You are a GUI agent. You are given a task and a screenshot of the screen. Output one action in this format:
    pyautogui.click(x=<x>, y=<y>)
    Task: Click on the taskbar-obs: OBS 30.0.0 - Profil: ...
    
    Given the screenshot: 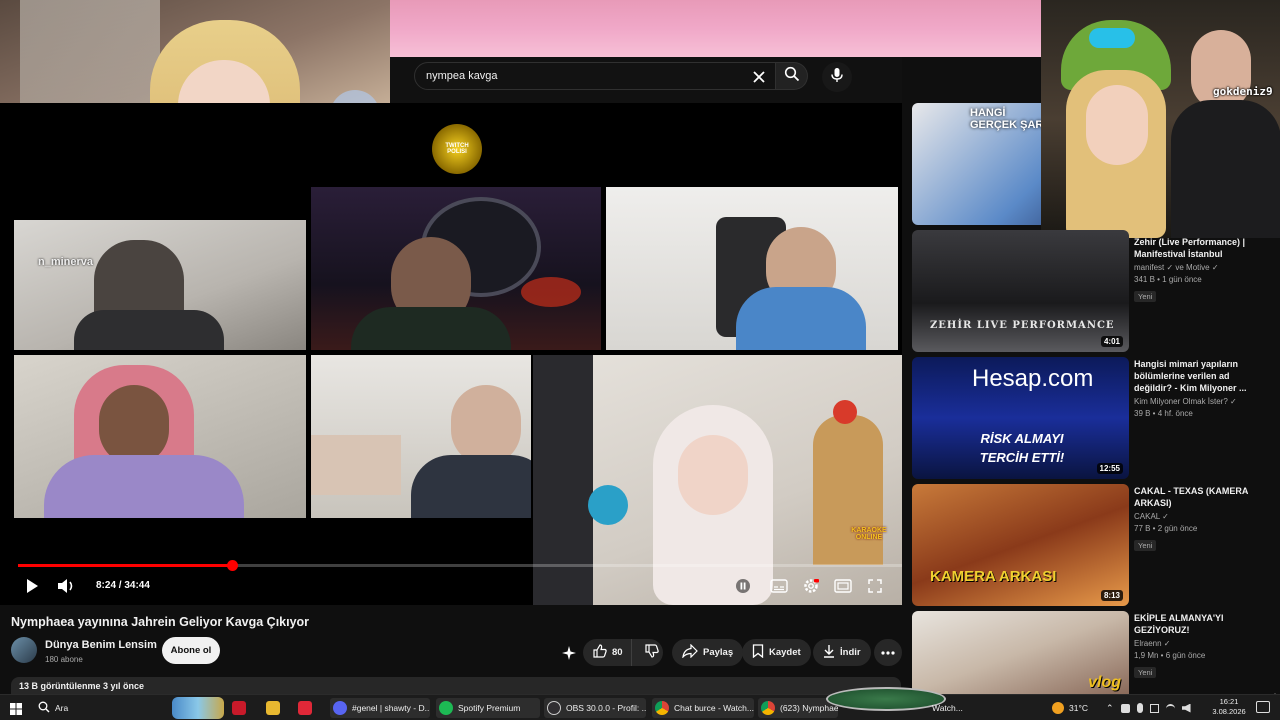 What is the action you would take?
    pyautogui.click(x=595, y=708)
    